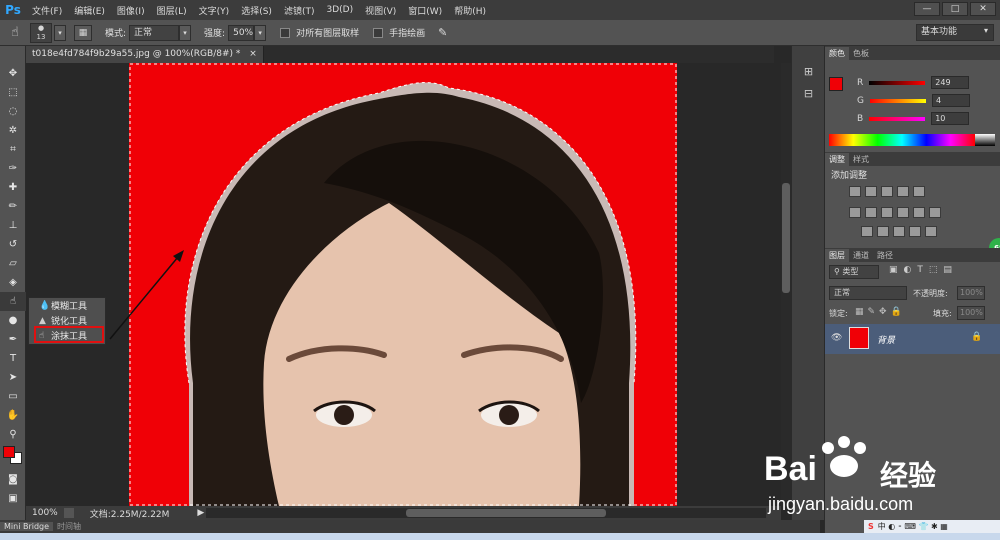  Describe the element at coordinates (837, 159) in the screenshot. I see `tab-adjustments: 调整` at that location.